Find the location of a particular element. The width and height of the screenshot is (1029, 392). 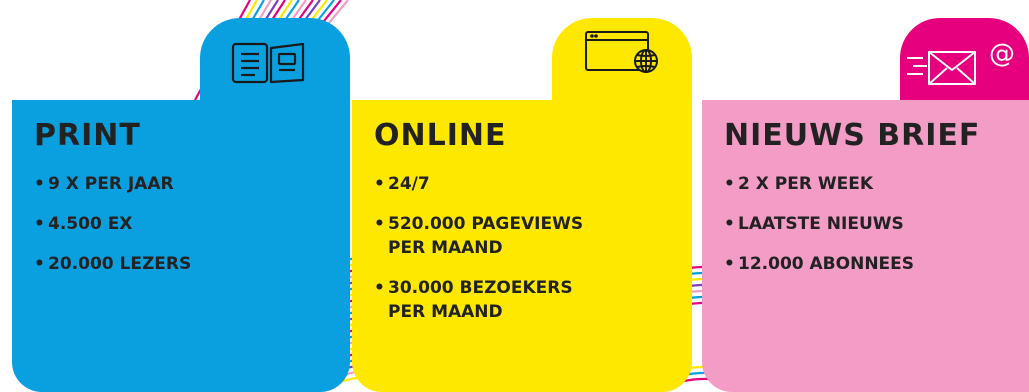

list-item: • 24/7 is located at coordinates (402, 184).